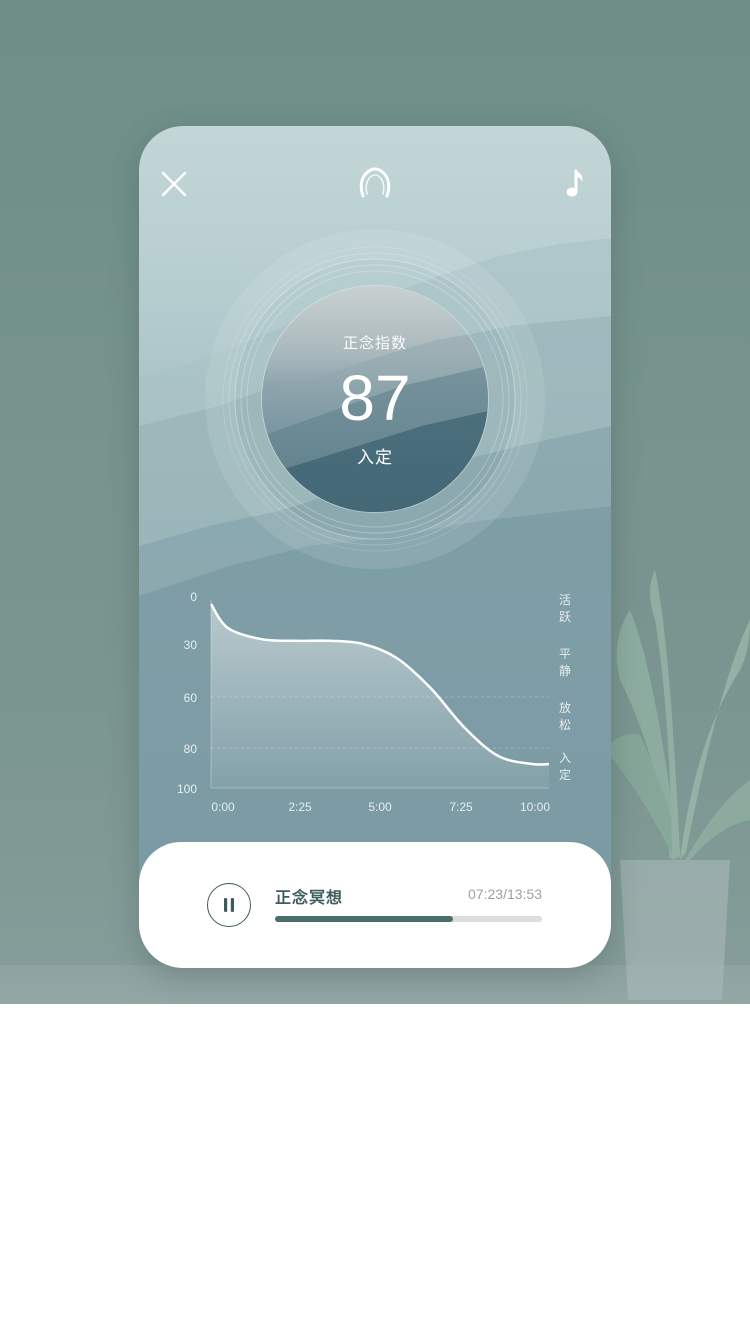  Describe the element at coordinates (535, 807) in the screenshot. I see `chart-x-tick: 10:00` at that location.